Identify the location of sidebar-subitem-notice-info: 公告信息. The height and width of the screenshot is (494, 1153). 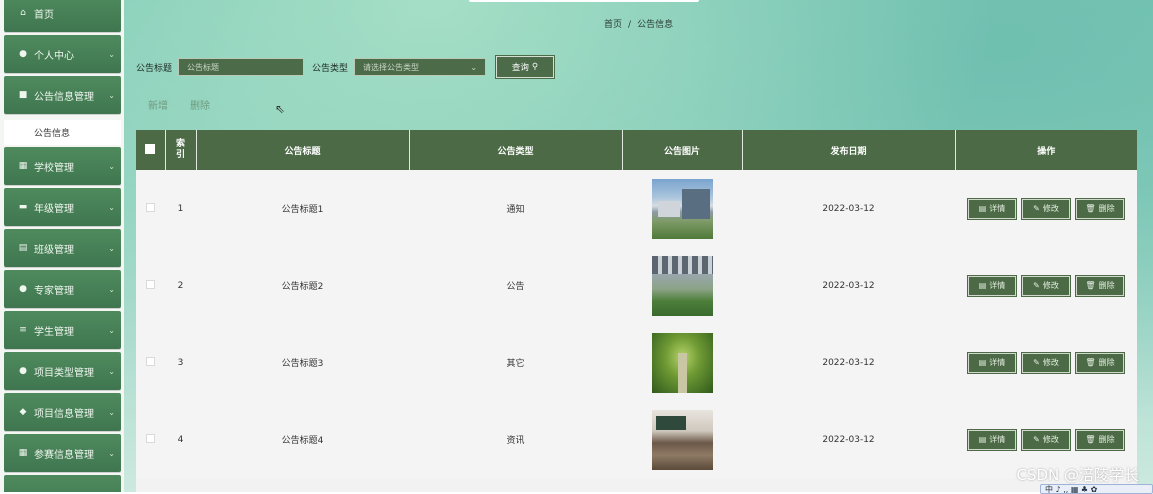
(62, 132).